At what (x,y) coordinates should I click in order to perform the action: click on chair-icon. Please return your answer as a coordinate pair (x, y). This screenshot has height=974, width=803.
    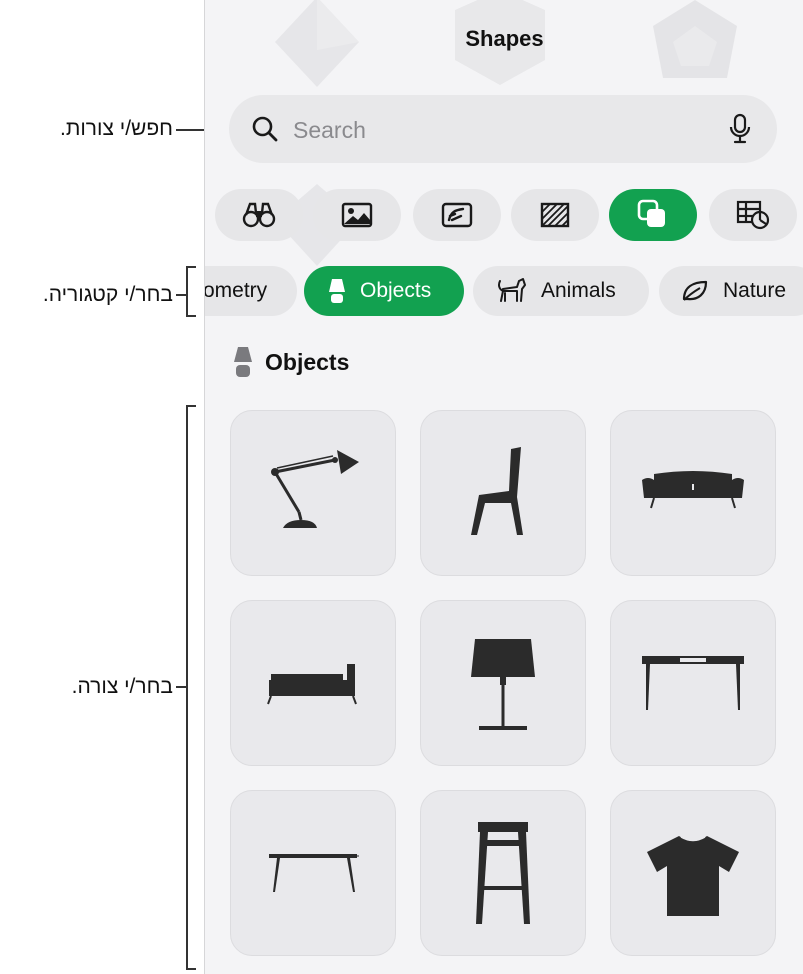
    Looking at the image, I should click on (497, 491).